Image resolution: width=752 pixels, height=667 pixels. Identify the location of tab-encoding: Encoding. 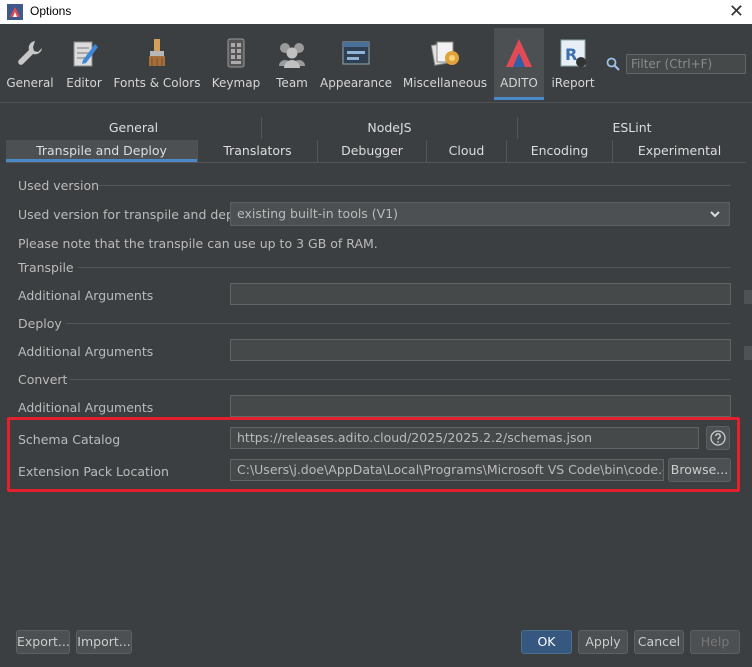
(560, 151).